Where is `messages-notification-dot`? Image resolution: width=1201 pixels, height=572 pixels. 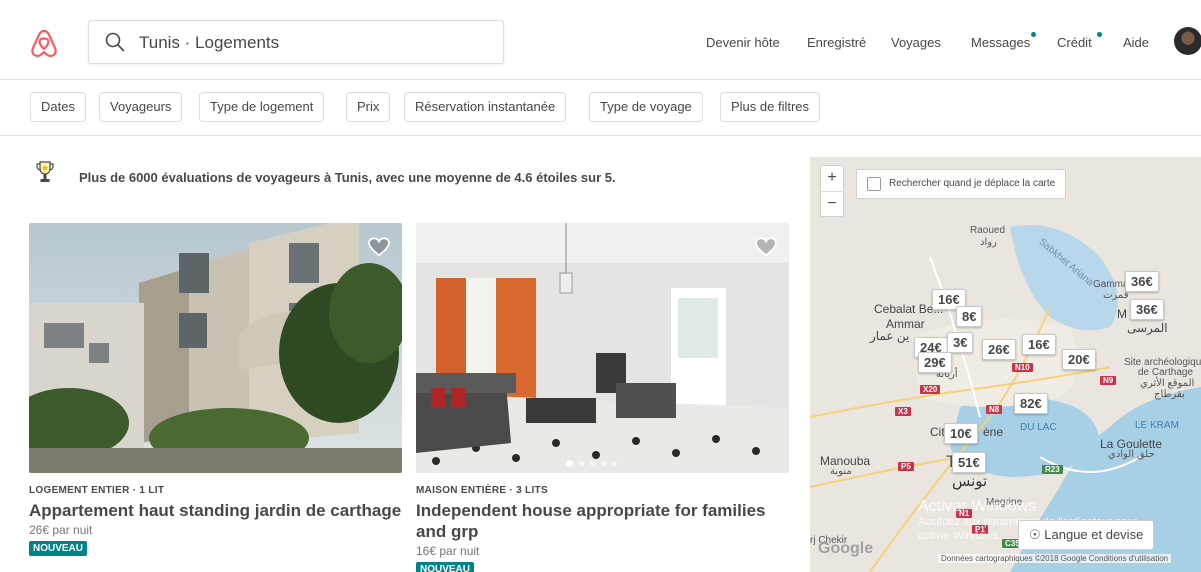 messages-notification-dot is located at coordinates (1033, 34).